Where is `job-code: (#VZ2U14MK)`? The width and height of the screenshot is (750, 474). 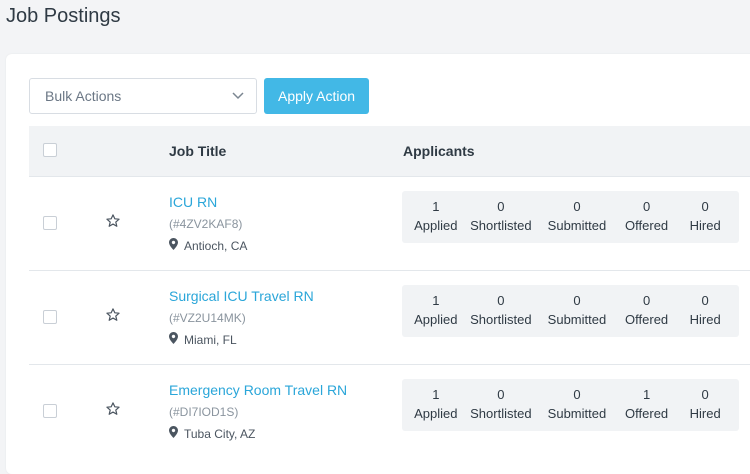 job-code: (#VZ2U14MK) is located at coordinates (207, 318).